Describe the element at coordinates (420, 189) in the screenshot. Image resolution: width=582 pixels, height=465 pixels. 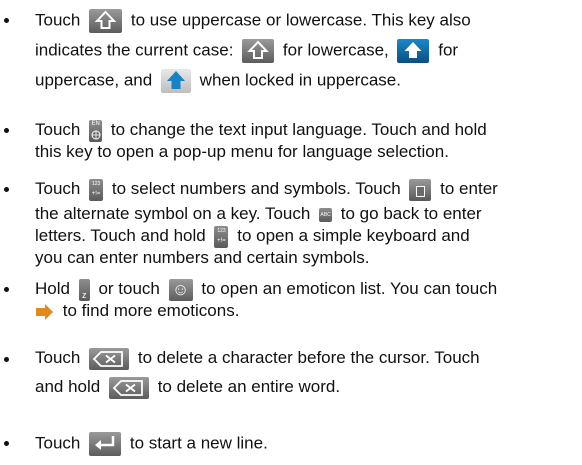
I see `alternate-symbol-key-icon` at that location.